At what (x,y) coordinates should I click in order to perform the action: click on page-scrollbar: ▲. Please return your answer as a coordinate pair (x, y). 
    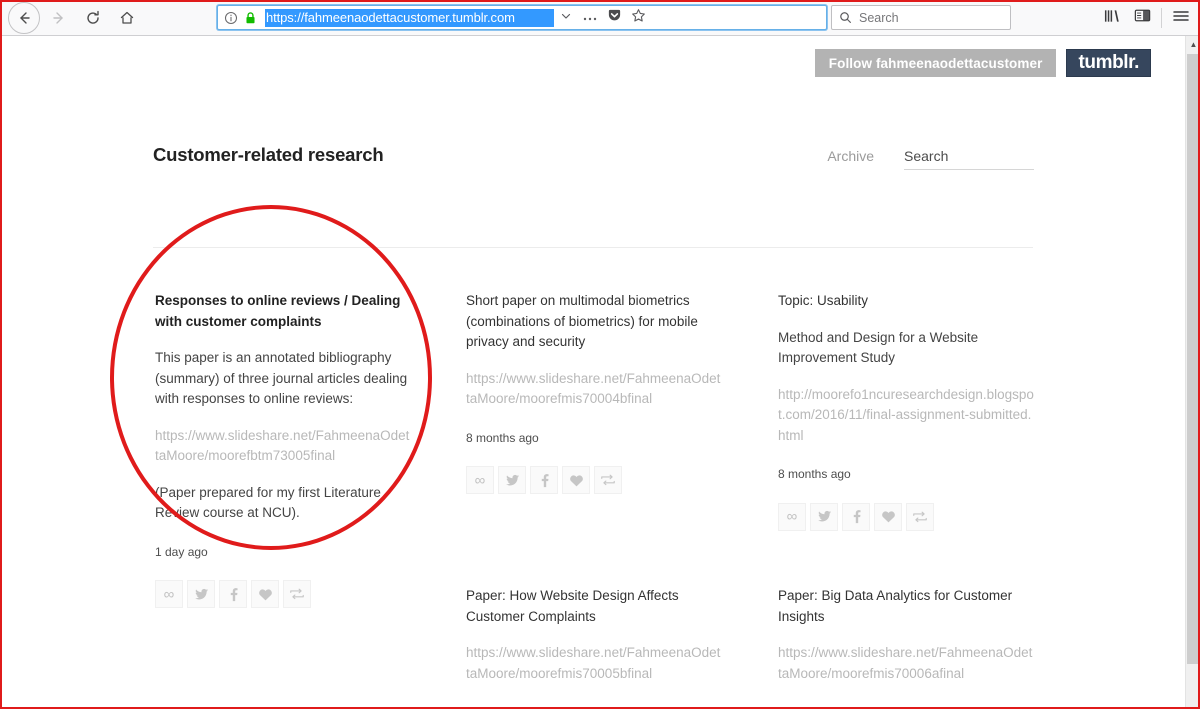
    Looking at the image, I should click on (1192, 372).